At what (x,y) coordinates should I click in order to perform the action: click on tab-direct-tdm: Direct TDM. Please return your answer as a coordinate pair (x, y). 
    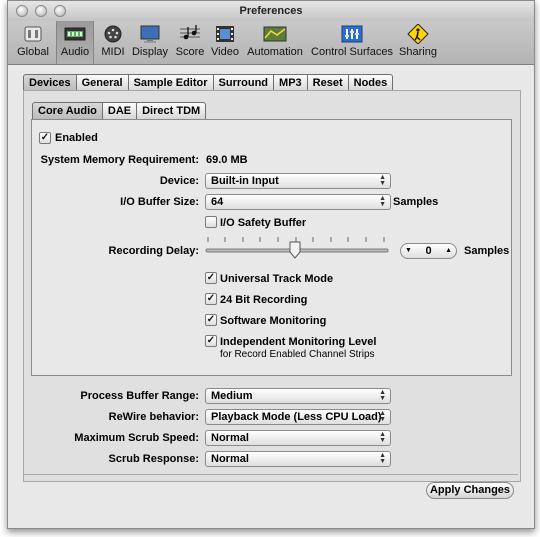
    Looking at the image, I should click on (172, 111).